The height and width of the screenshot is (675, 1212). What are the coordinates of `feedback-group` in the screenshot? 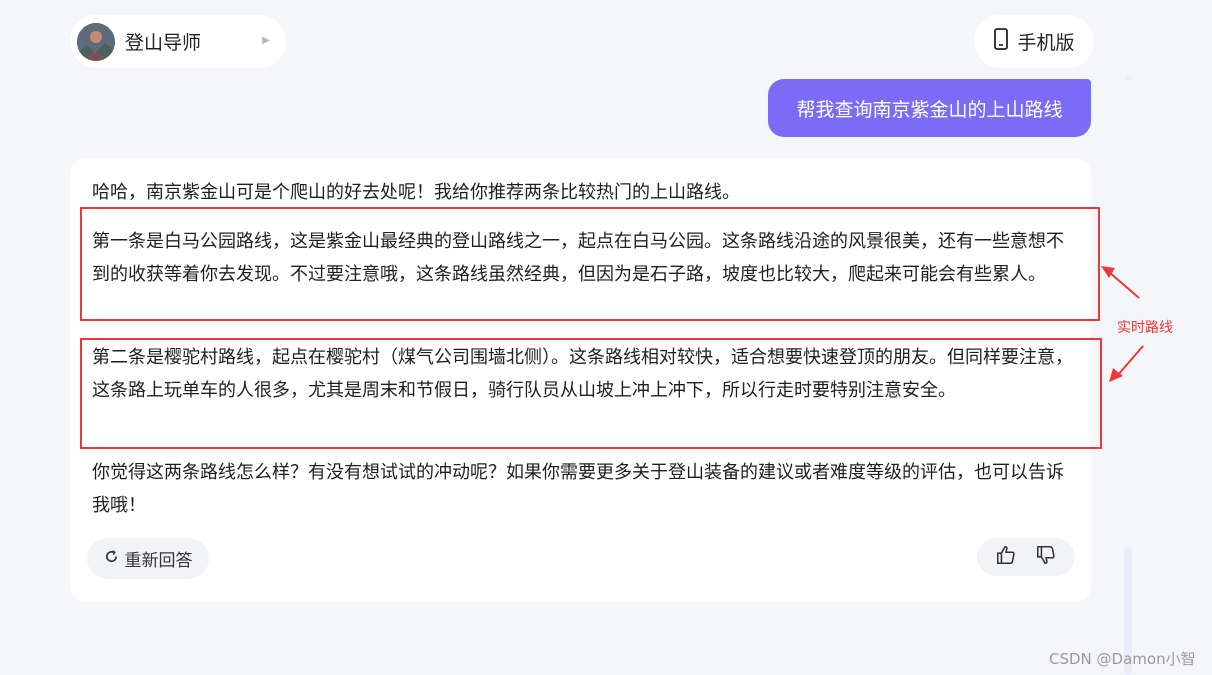 It's located at (1026, 557).